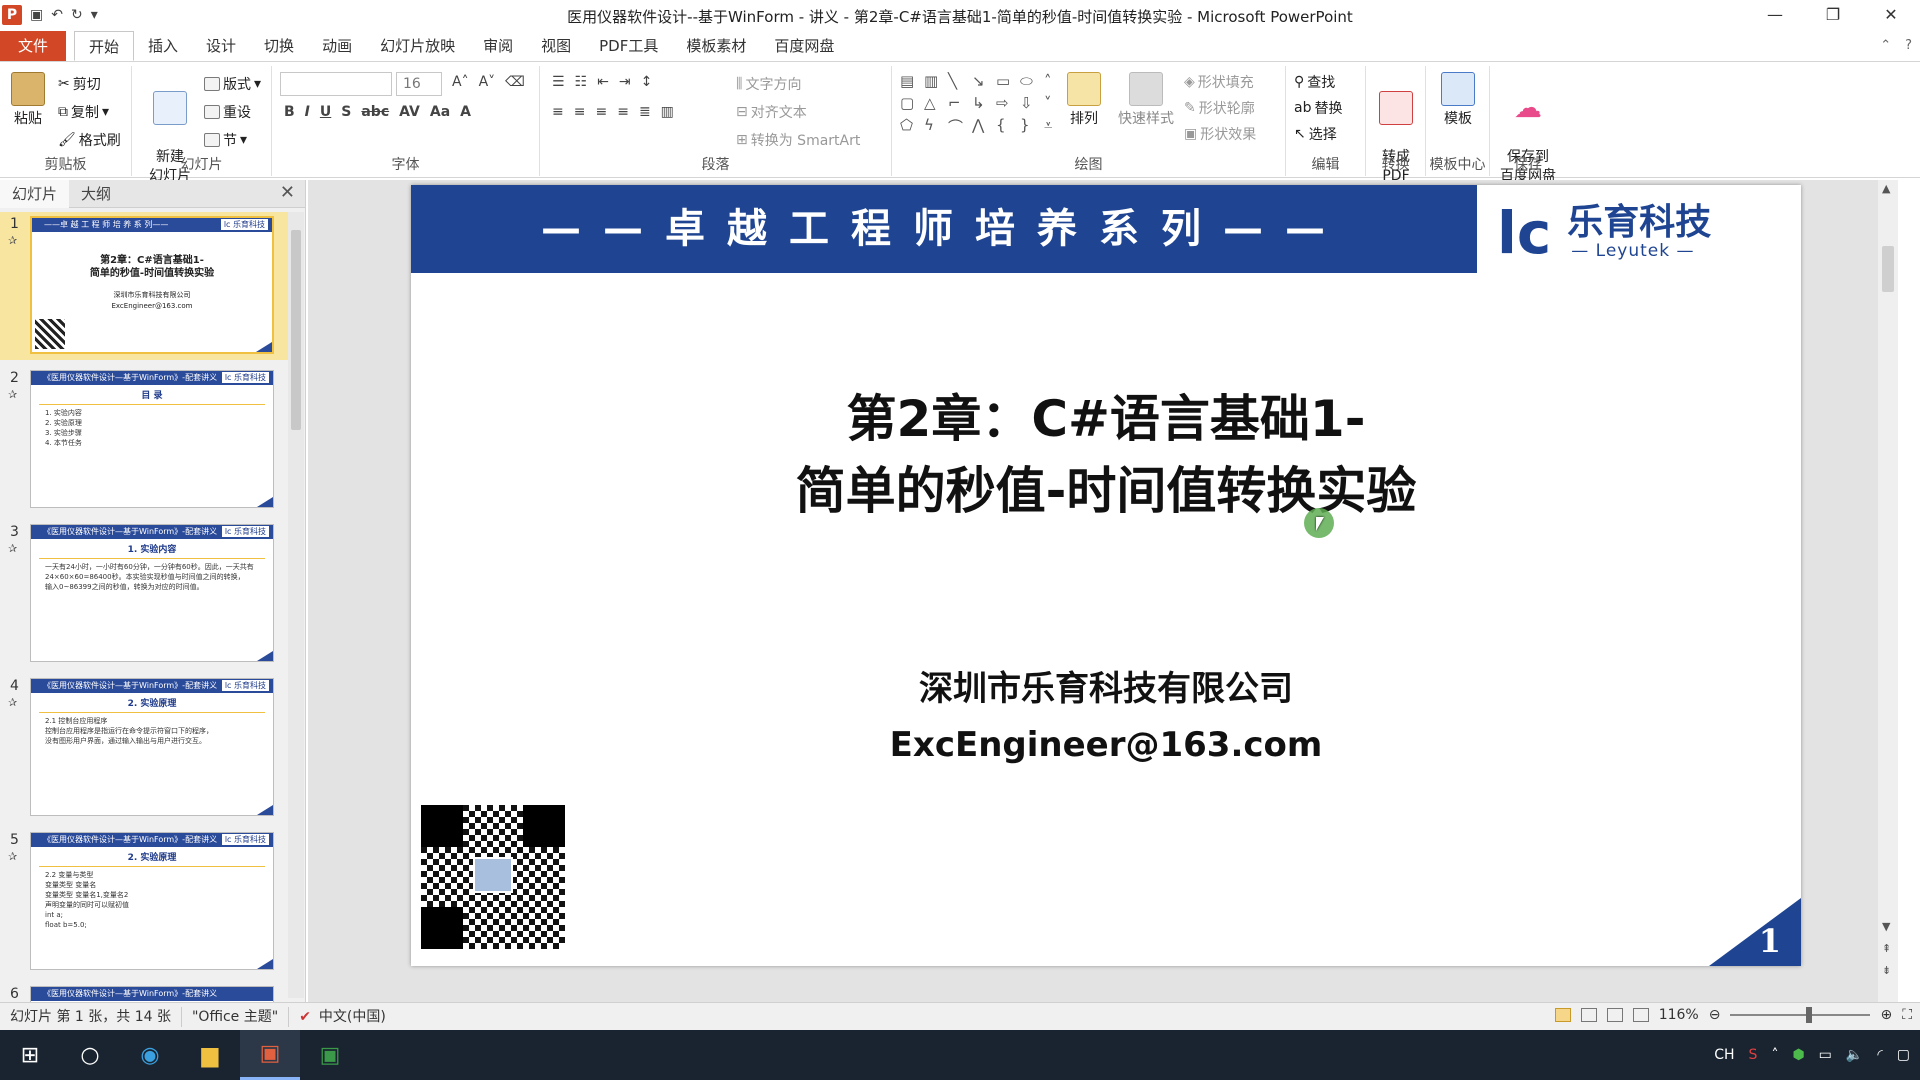  I want to click on slide-email: ExcEngineer@163.com, so click(1106, 745).